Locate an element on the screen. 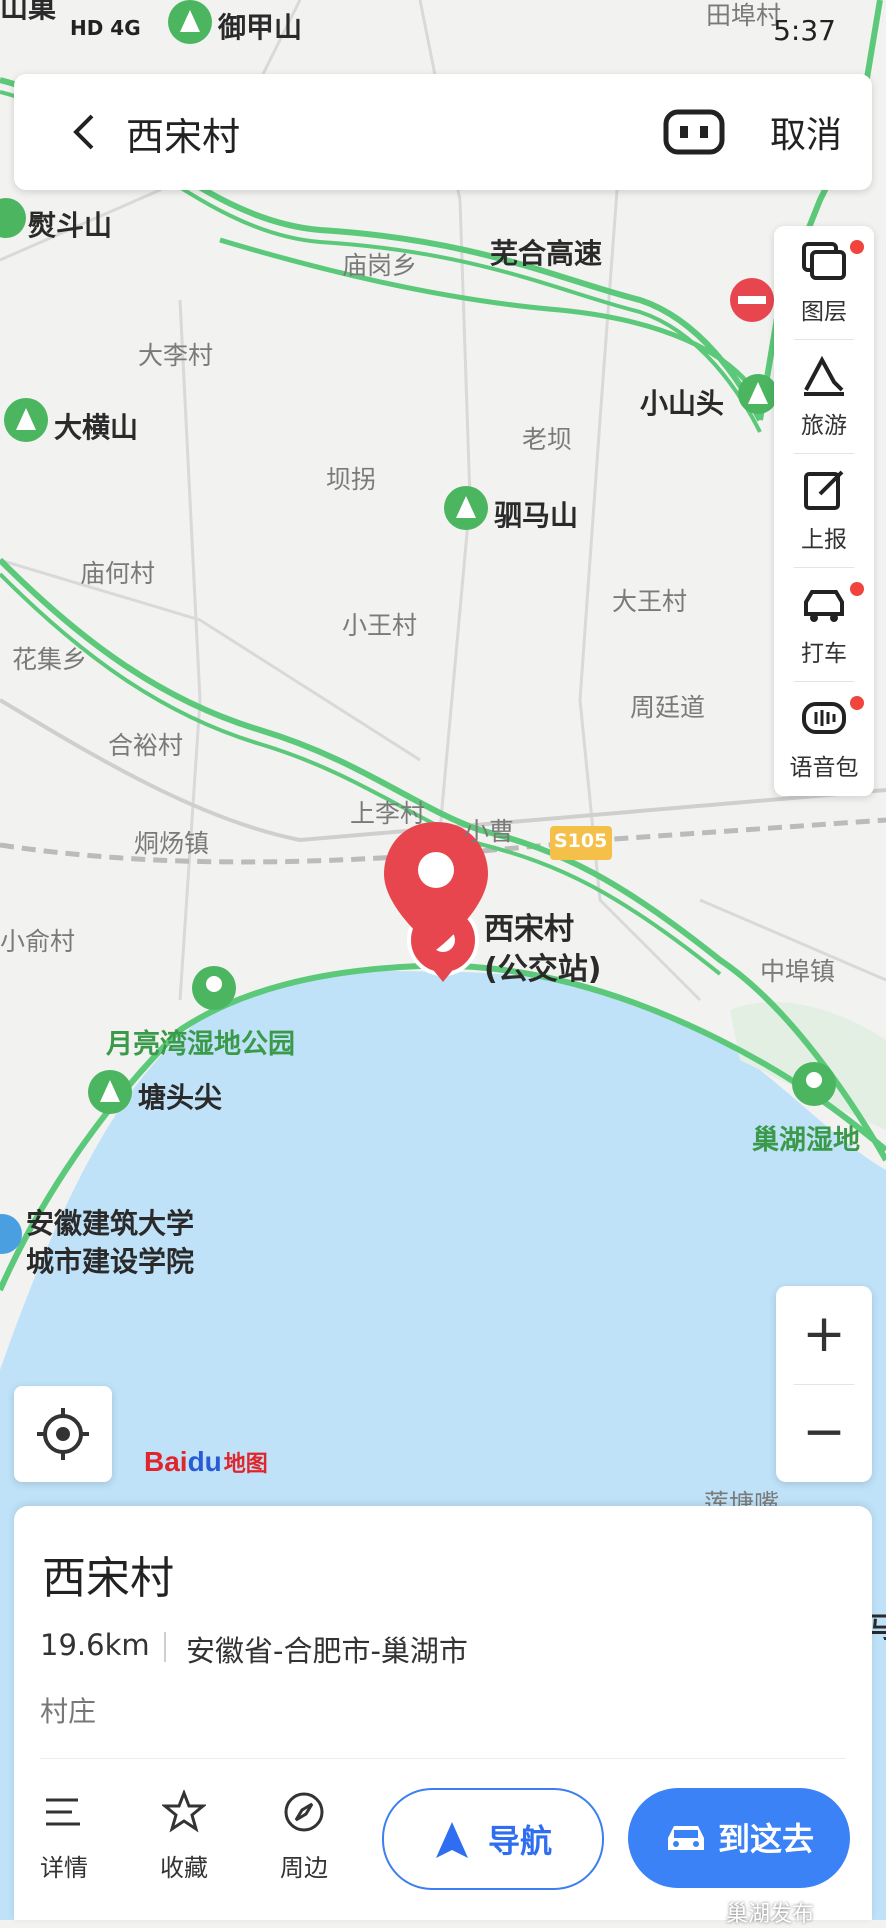 The height and width of the screenshot is (1928, 886). taxi-icon is located at coordinates (824, 606).